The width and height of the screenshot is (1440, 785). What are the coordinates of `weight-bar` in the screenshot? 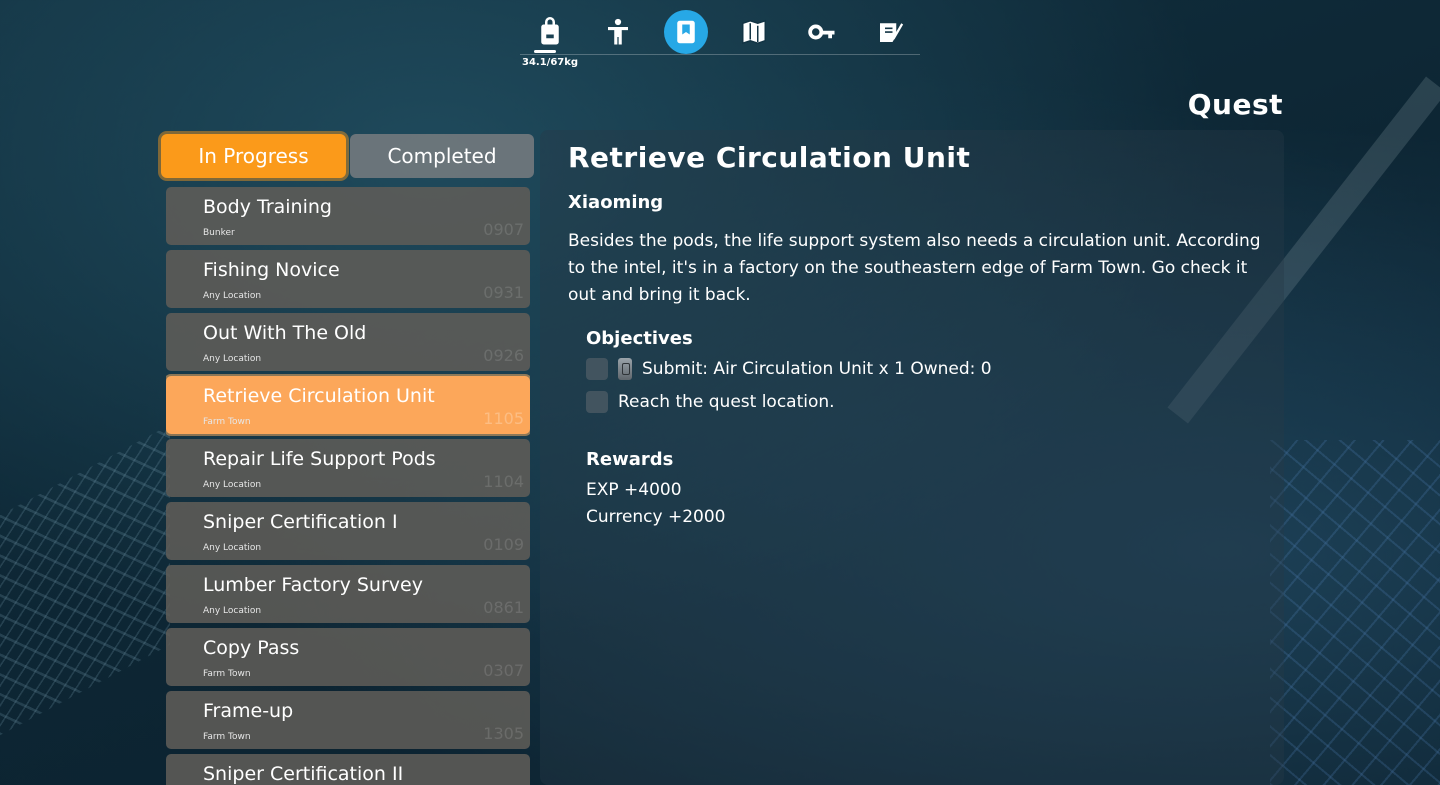 It's located at (545, 51).